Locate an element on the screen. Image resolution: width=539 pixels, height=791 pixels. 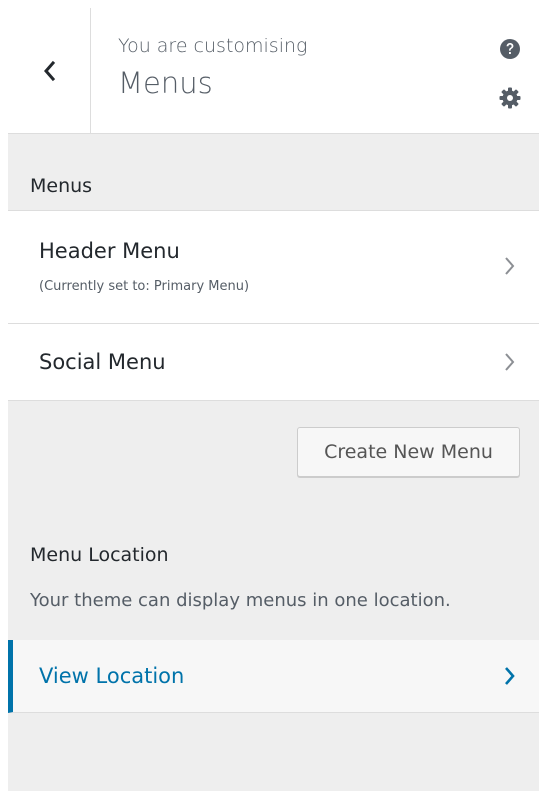
view-location-item: View Location is located at coordinates (273, 676).